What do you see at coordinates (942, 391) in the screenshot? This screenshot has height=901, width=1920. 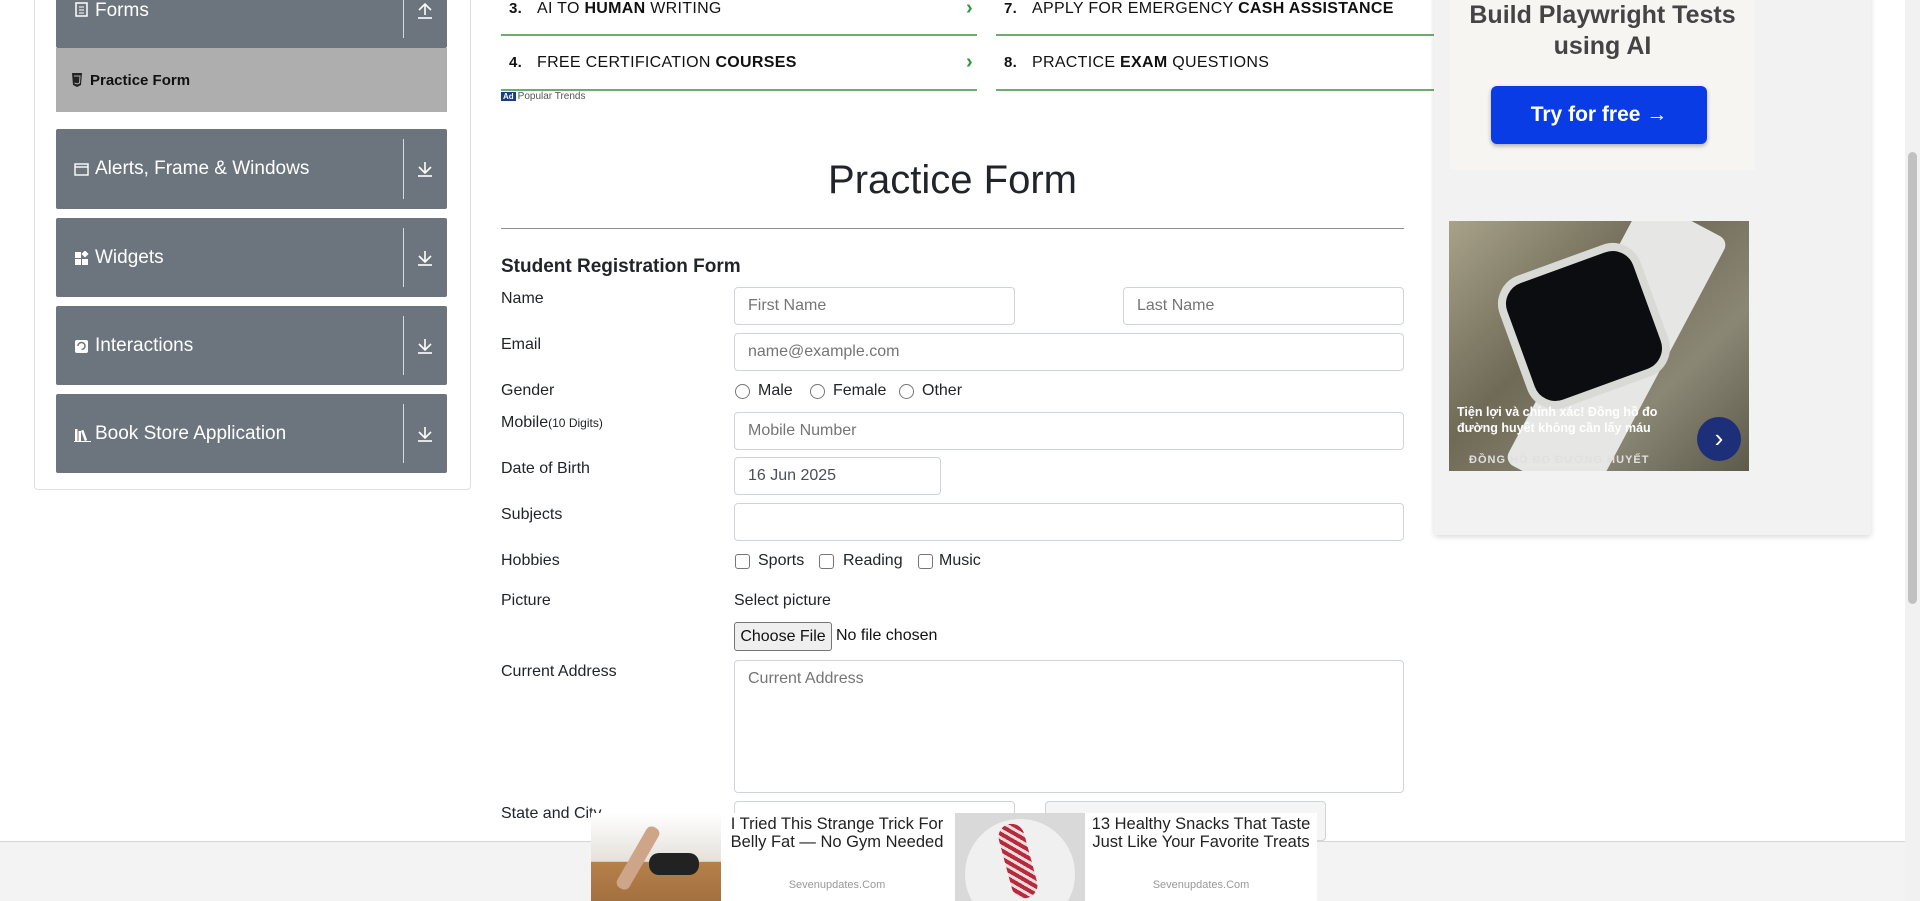 I see `gender-option-label: Other` at bounding box center [942, 391].